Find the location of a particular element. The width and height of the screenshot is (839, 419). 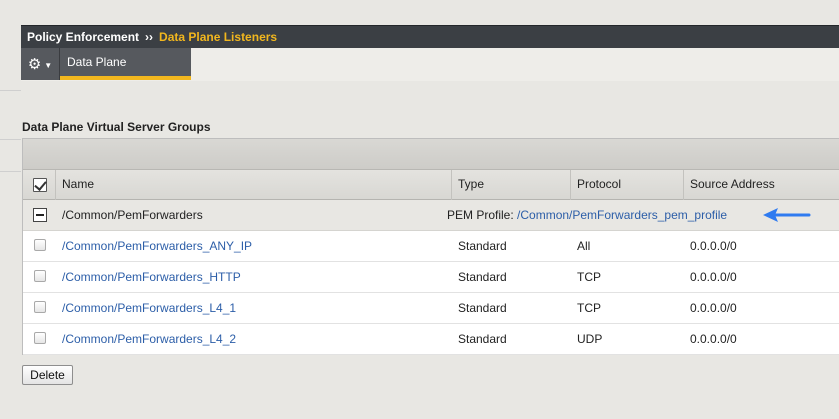

tab-data-plane: Data Plane is located at coordinates (125, 64).